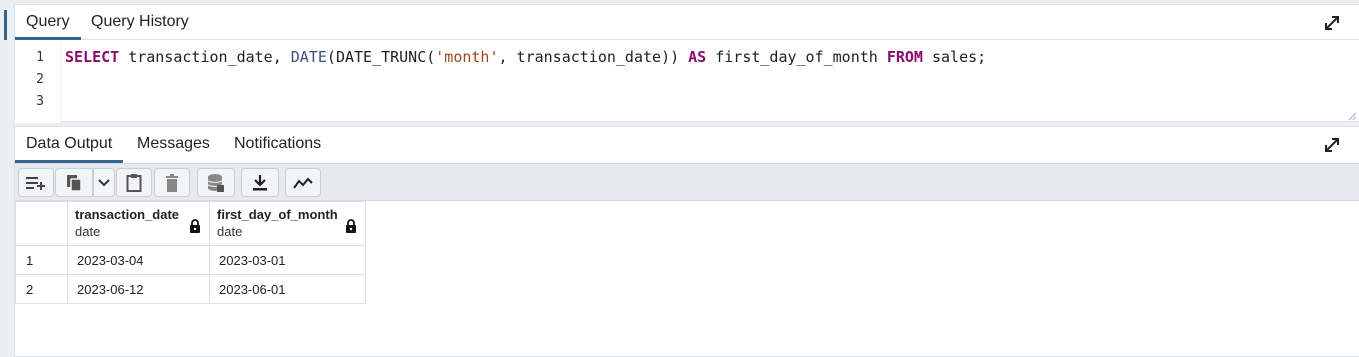 Image resolution: width=1359 pixels, height=357 pixels. I want to click on download-button, so click(260, 182).